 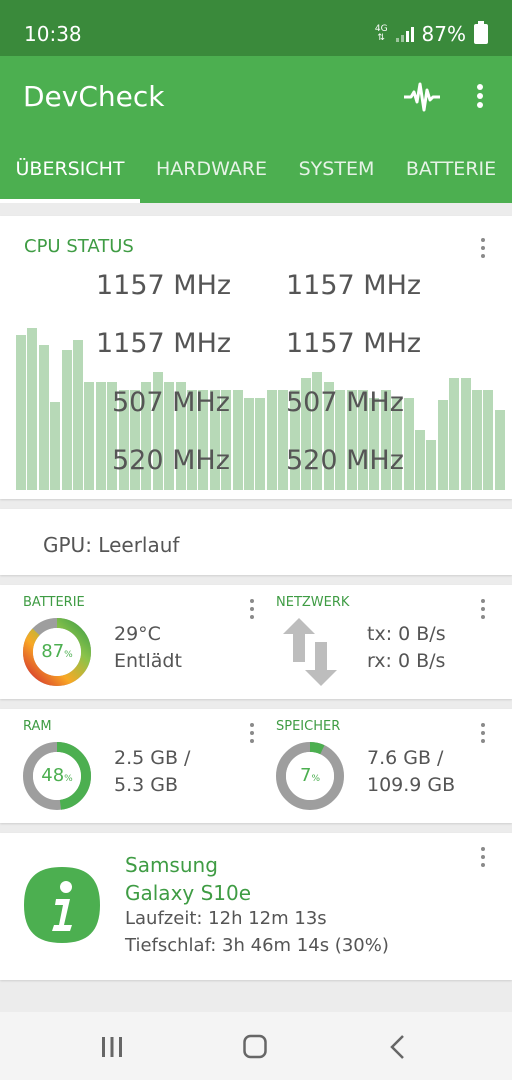 I want to click on device-uptime: Laufzeit: 12h 12m 13s, so click(x=226, y=918).